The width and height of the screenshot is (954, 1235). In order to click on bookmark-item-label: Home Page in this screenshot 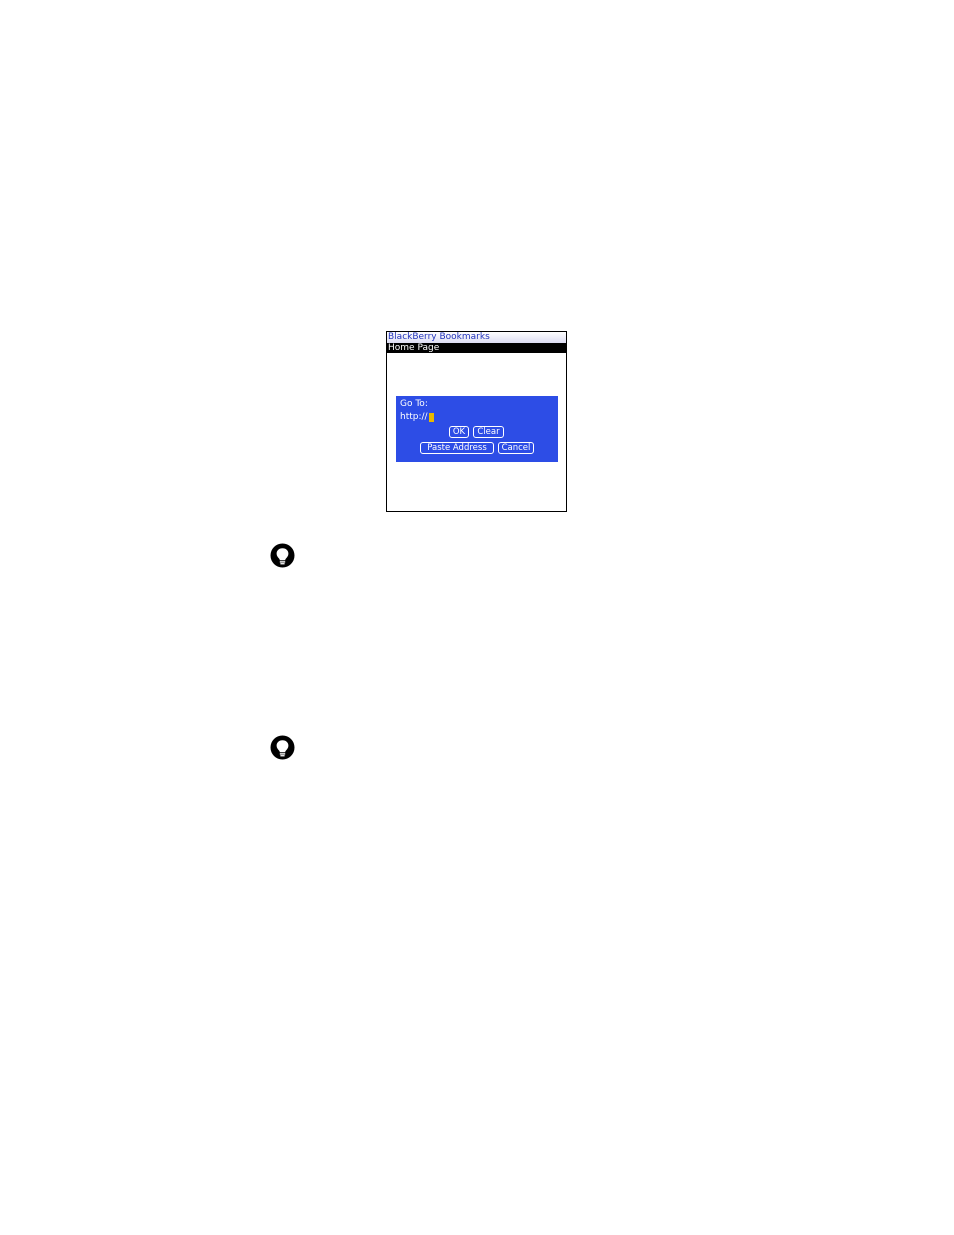, I will do `click(414, 348)`.